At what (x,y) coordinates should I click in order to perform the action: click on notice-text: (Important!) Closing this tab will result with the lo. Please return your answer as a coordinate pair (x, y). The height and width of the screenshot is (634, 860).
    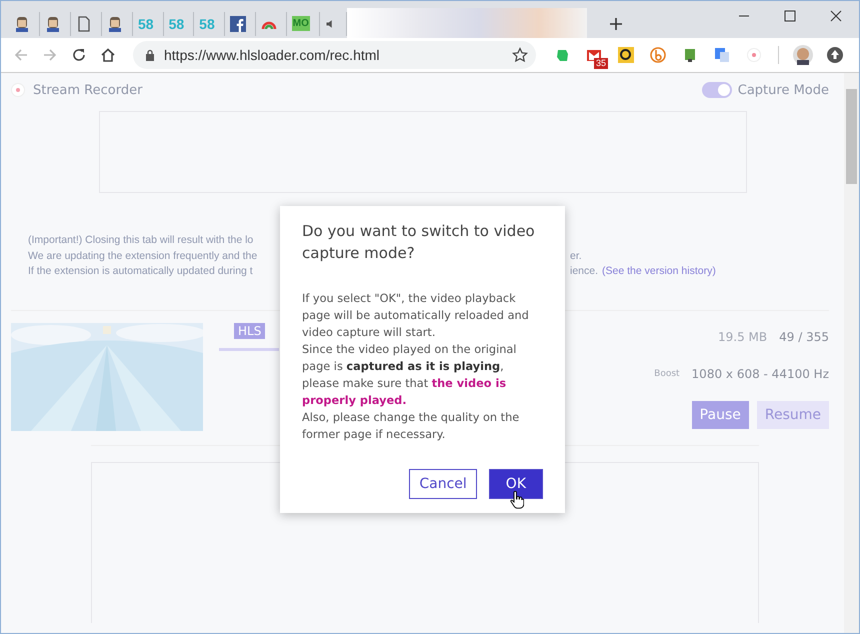
    Looking at the image, I should click on (141, 240).